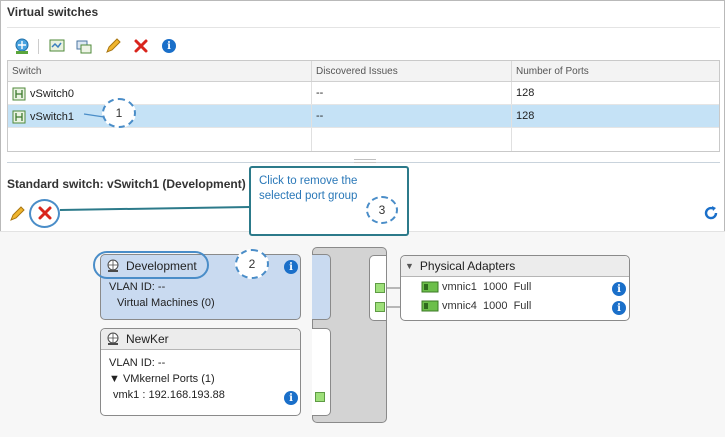  Describe the element at coordinates (320, 397) in the screenshot. I see `vmkernel-port-connector` at that location.